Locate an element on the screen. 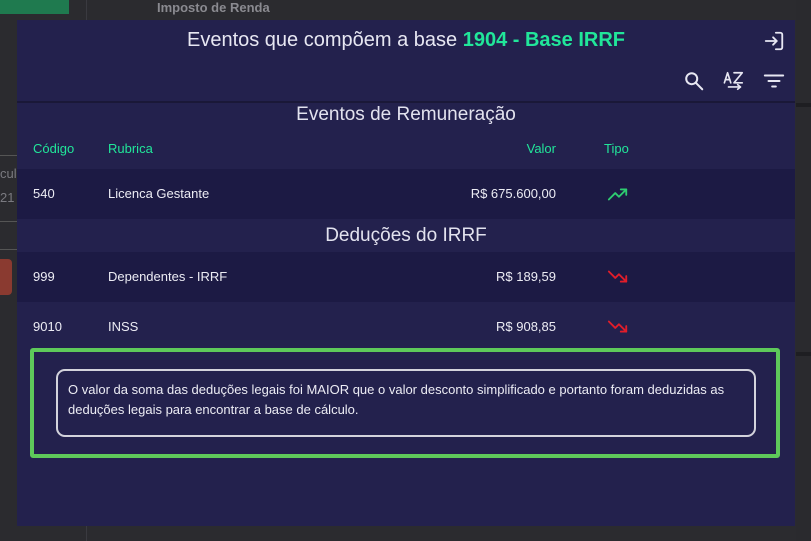 Image resolution: width=811 pixels, height=541 pixels. cell-rubrica: INSS is located at coordinates (123, 326).